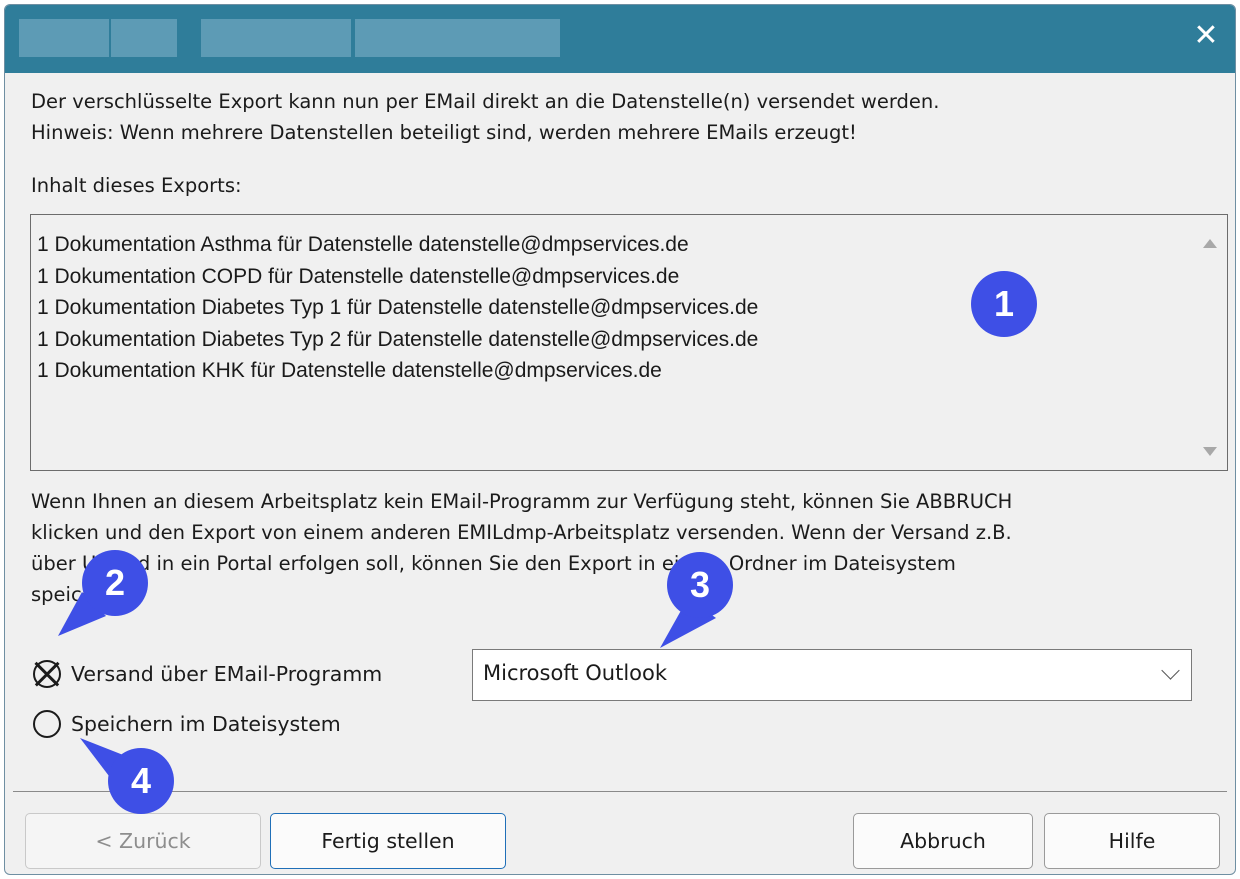  I want to click on chevron-down-icon, so click(1170, 670).